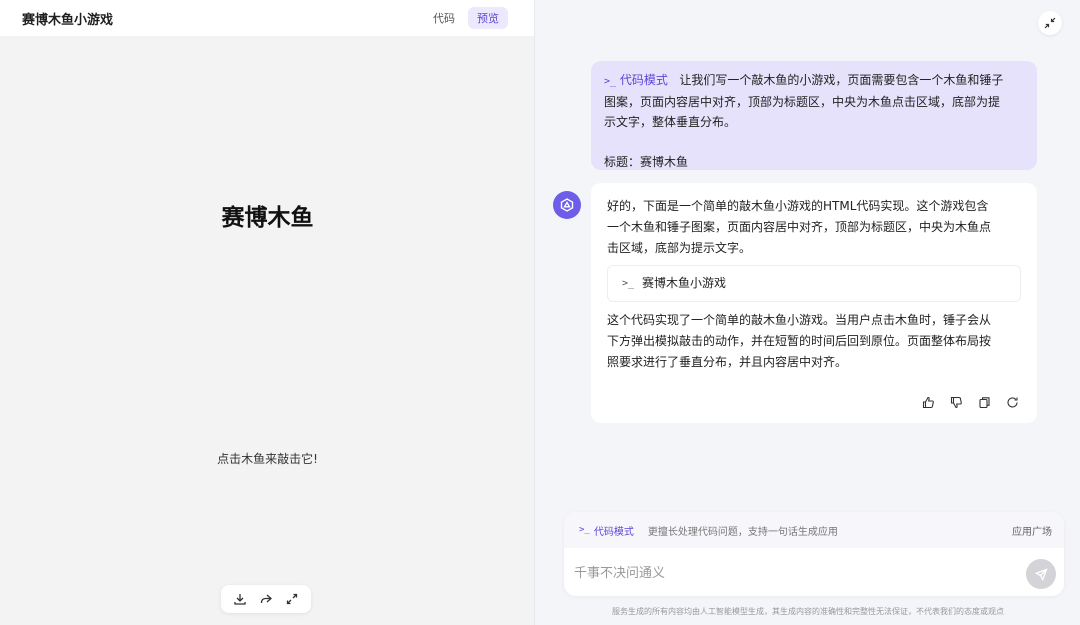 This screenshot has height=625, width=1080. Describe the element at coordinates (466, 18) in the screenshot. I see `view-toggle: 代码 预览` at that location.